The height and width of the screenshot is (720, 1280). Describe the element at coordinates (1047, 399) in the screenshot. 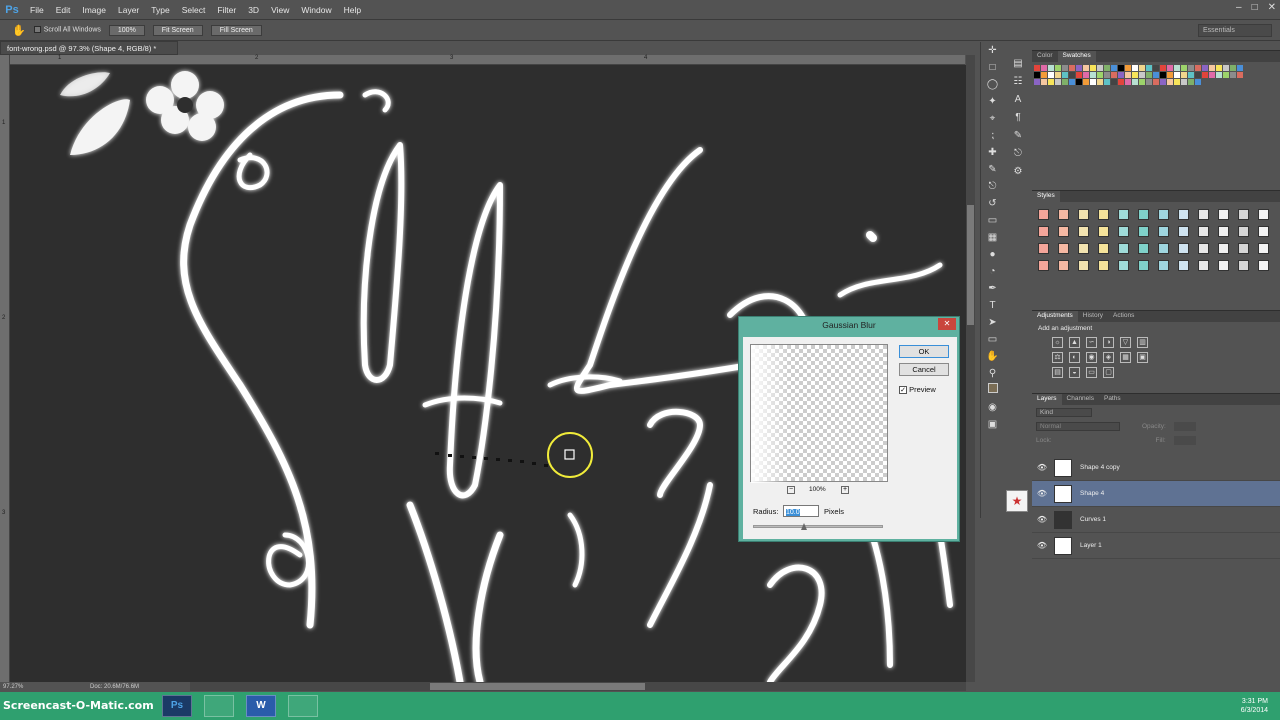

I see `tab-layers: Layers` at that location.